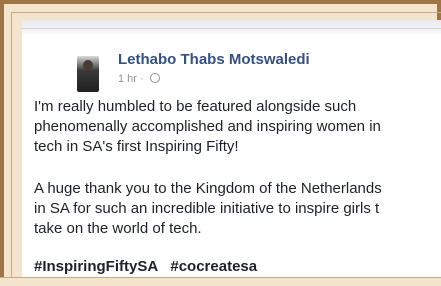  I want to click on post-time: 1 hr ·, so click(132, 79).